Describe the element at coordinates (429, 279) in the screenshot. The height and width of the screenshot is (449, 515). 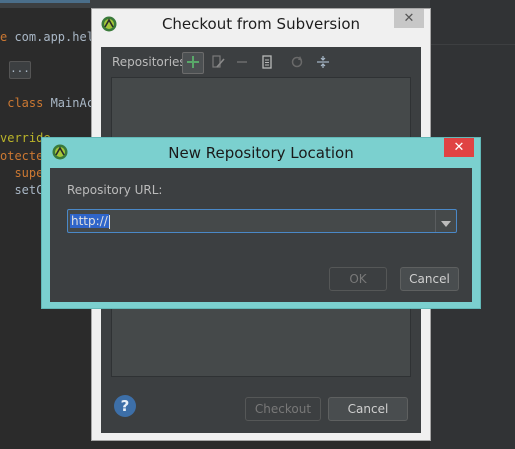
I see `new-repository-cancel-button: Cancel` at that location.